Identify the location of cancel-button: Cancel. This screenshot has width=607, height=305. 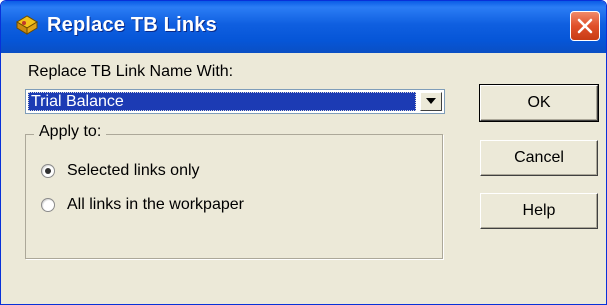
(539, 158).